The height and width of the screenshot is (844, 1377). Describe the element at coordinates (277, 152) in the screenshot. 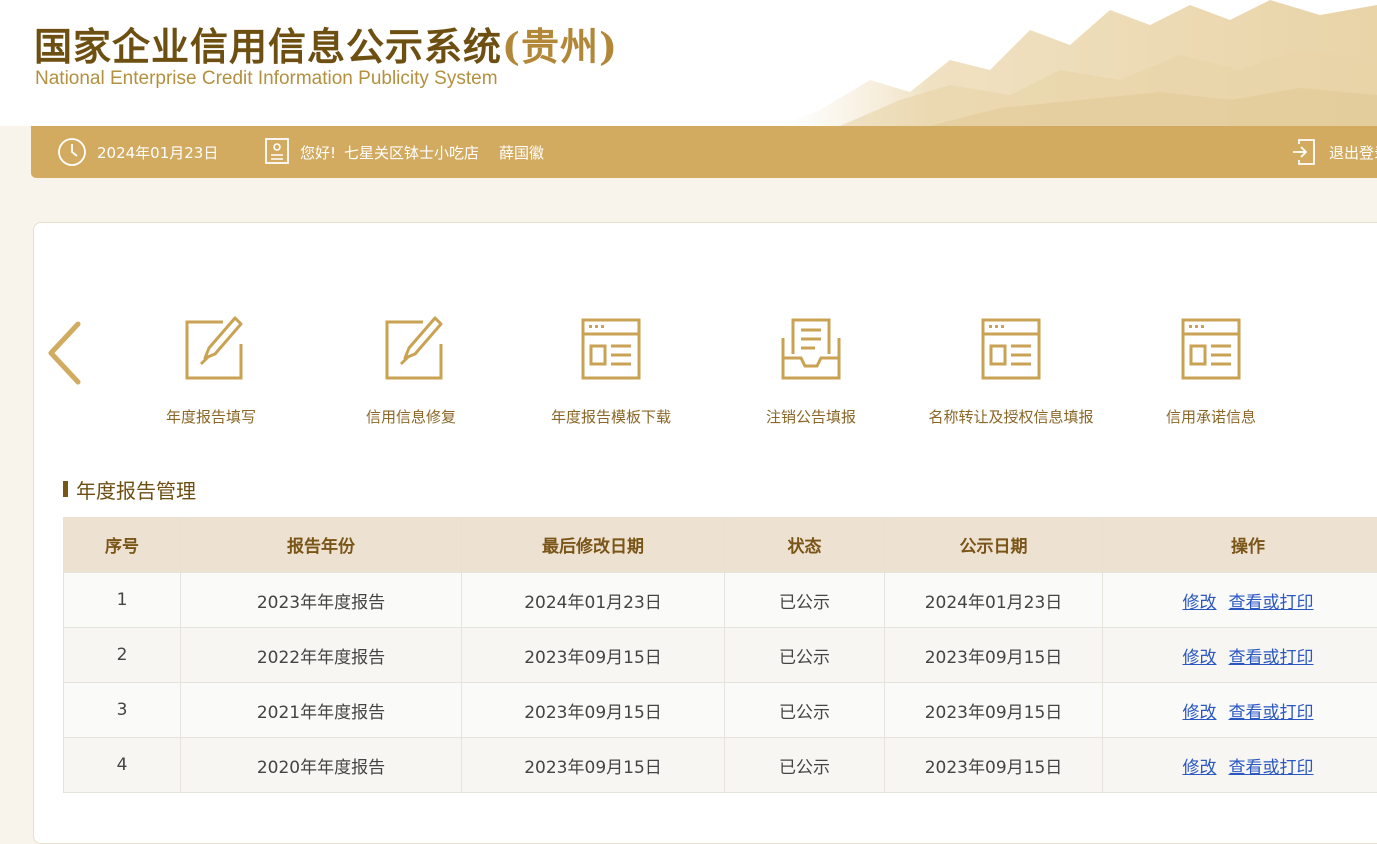

I see `id-card-icon` at that location.